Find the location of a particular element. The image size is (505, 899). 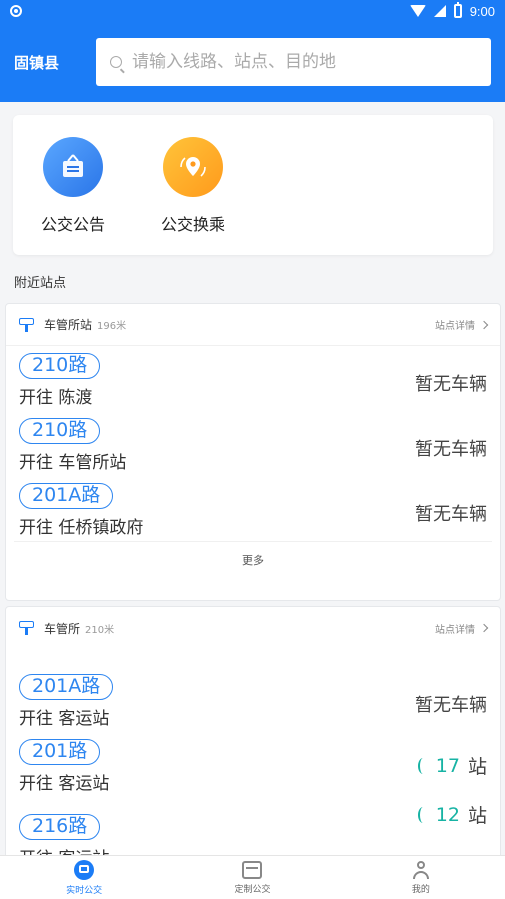

bus-transfer-button: 公交换乘 is located at coordinates (193, 186).